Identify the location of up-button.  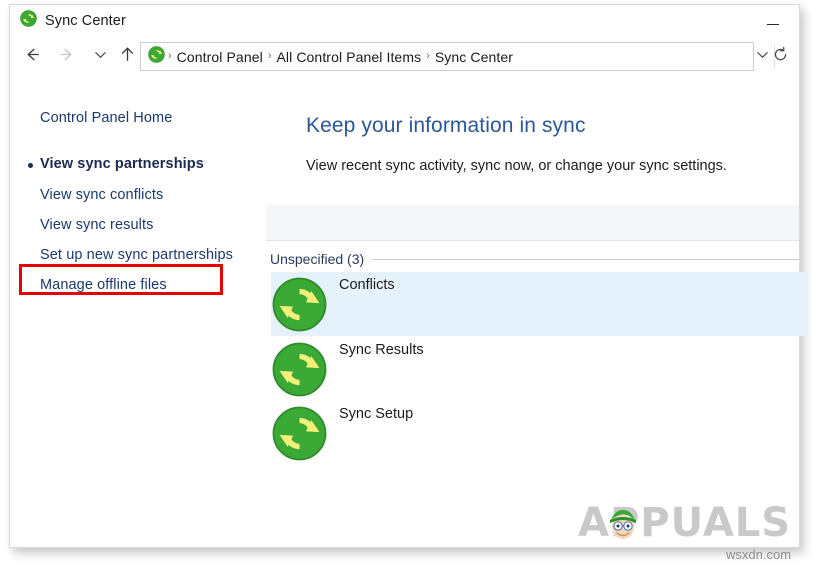
(127, 57).